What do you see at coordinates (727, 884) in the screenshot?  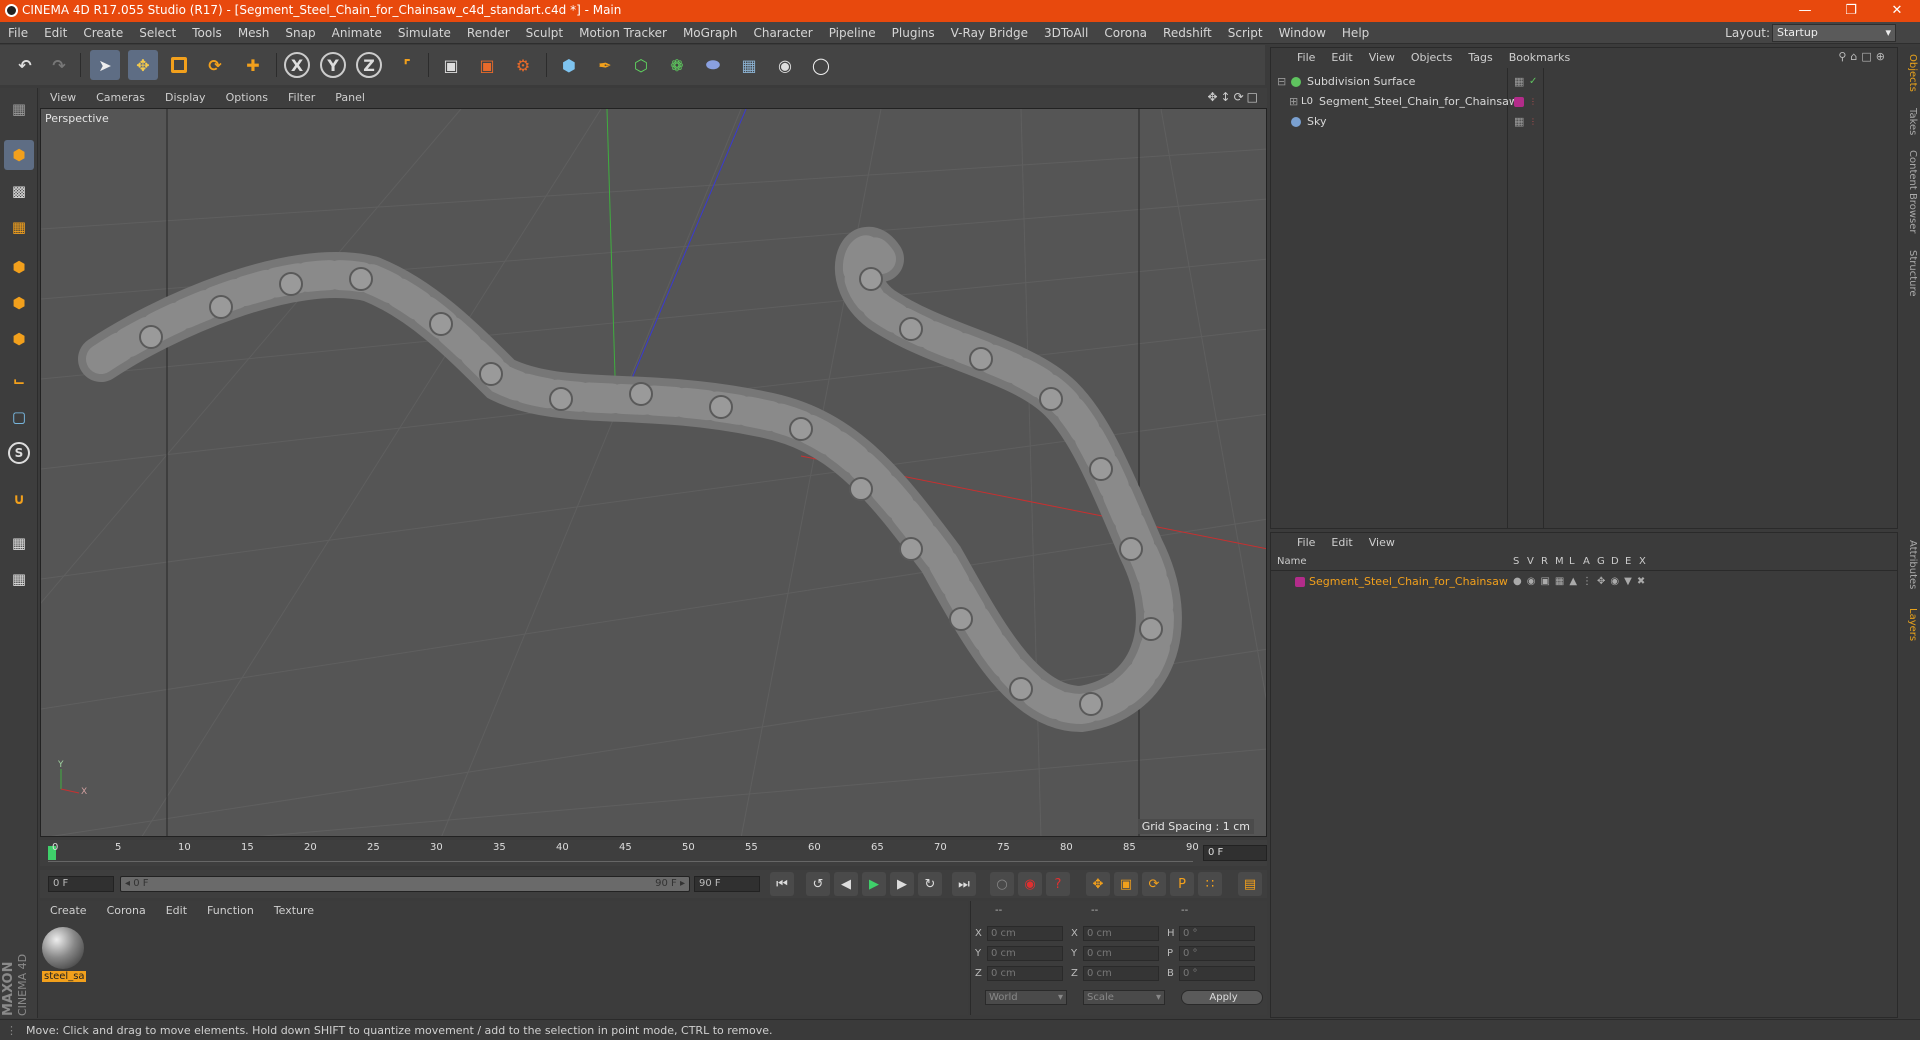 I see `end-frame-field: 90 F` at bounding box center [727, 884].